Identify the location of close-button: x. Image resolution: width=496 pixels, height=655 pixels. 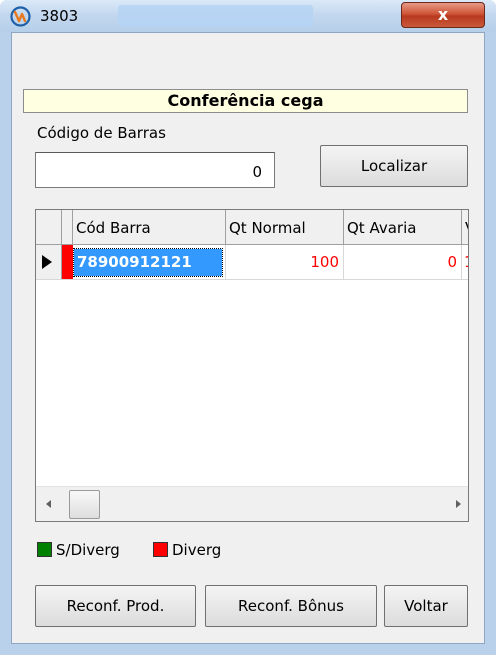
(443, 15).